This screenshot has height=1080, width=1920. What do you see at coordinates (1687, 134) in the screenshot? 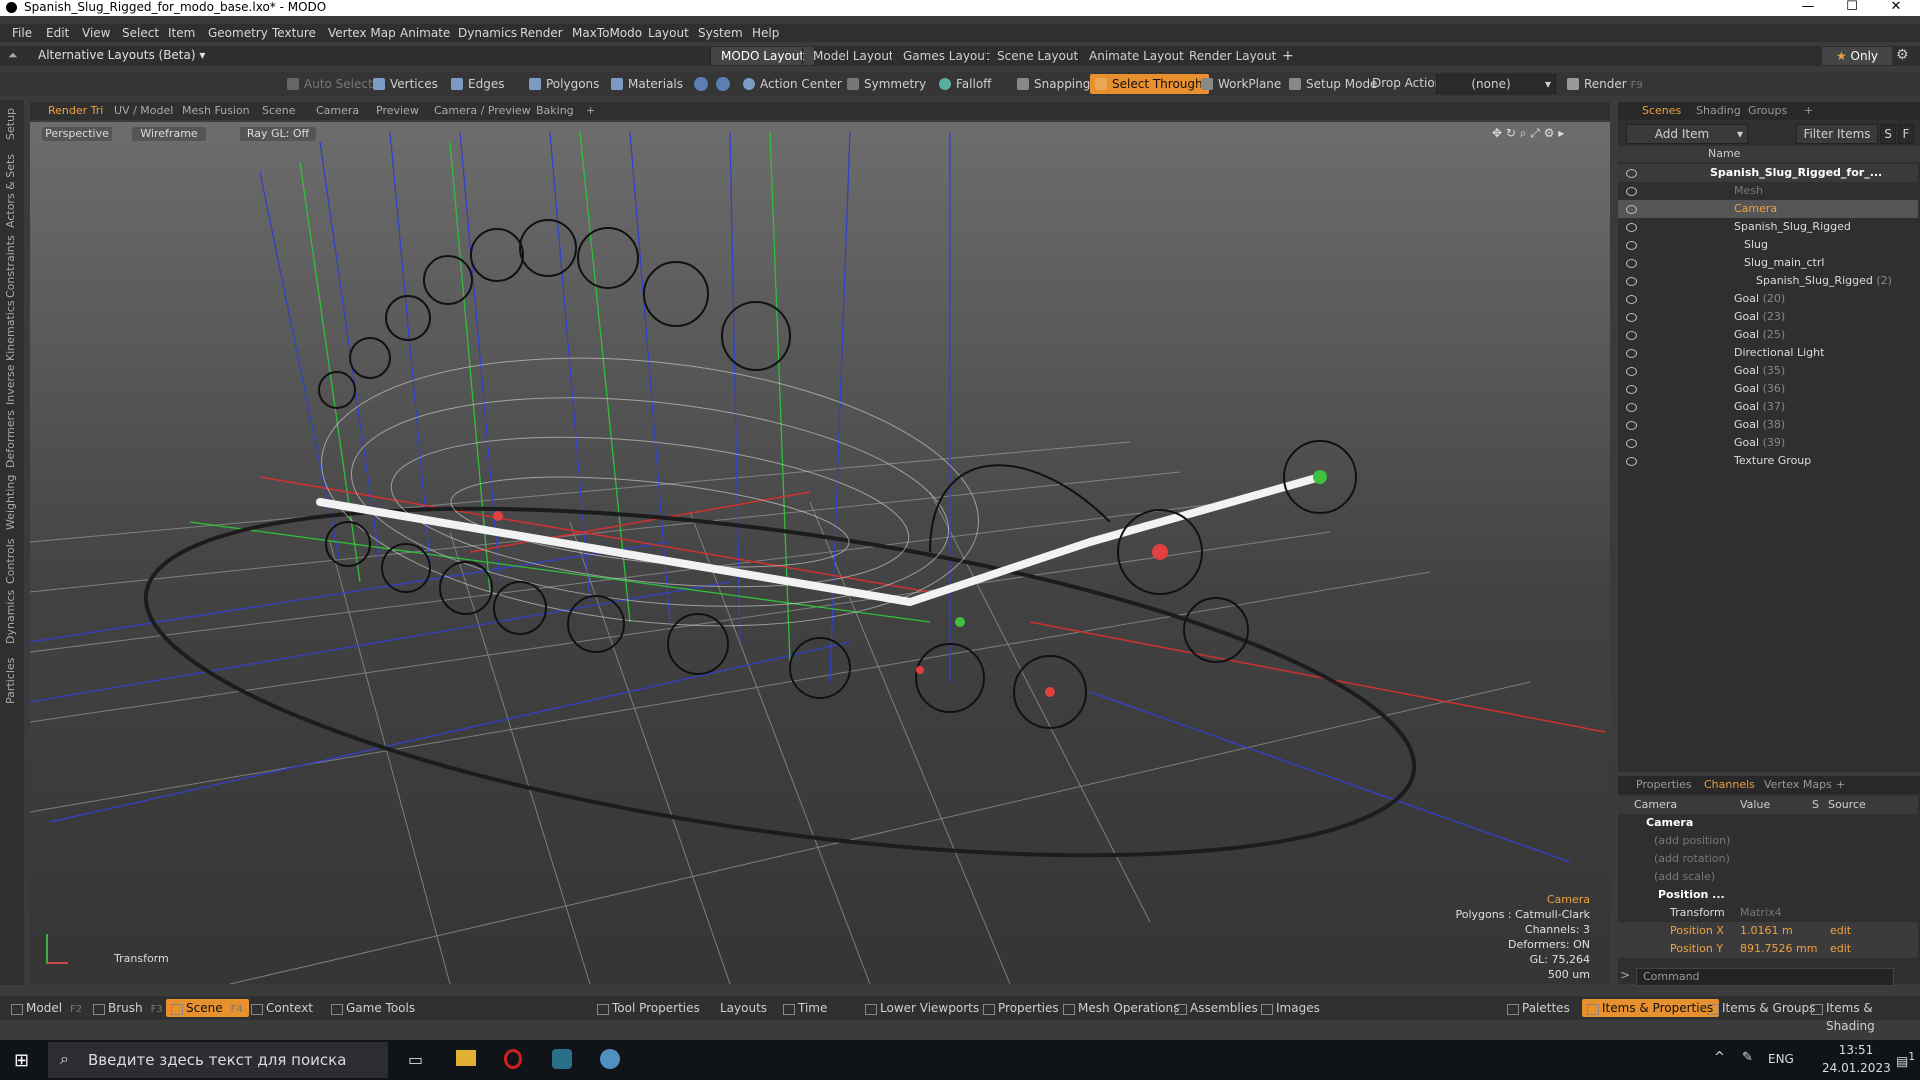
I see `add-item-dropdown: Add Item ▾` at bounding box center [1687, 134].